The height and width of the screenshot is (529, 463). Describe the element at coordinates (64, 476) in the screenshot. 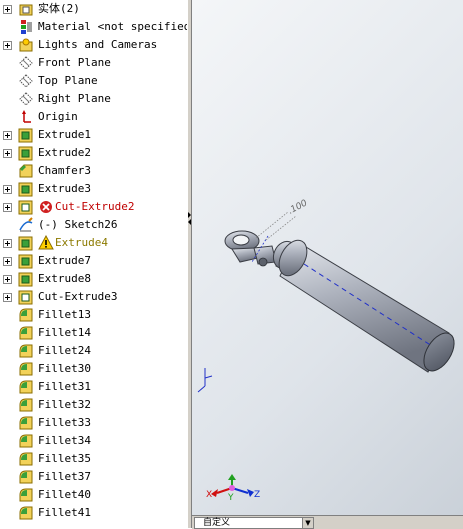

I see `tree-item-label: Fillet37` at that location.